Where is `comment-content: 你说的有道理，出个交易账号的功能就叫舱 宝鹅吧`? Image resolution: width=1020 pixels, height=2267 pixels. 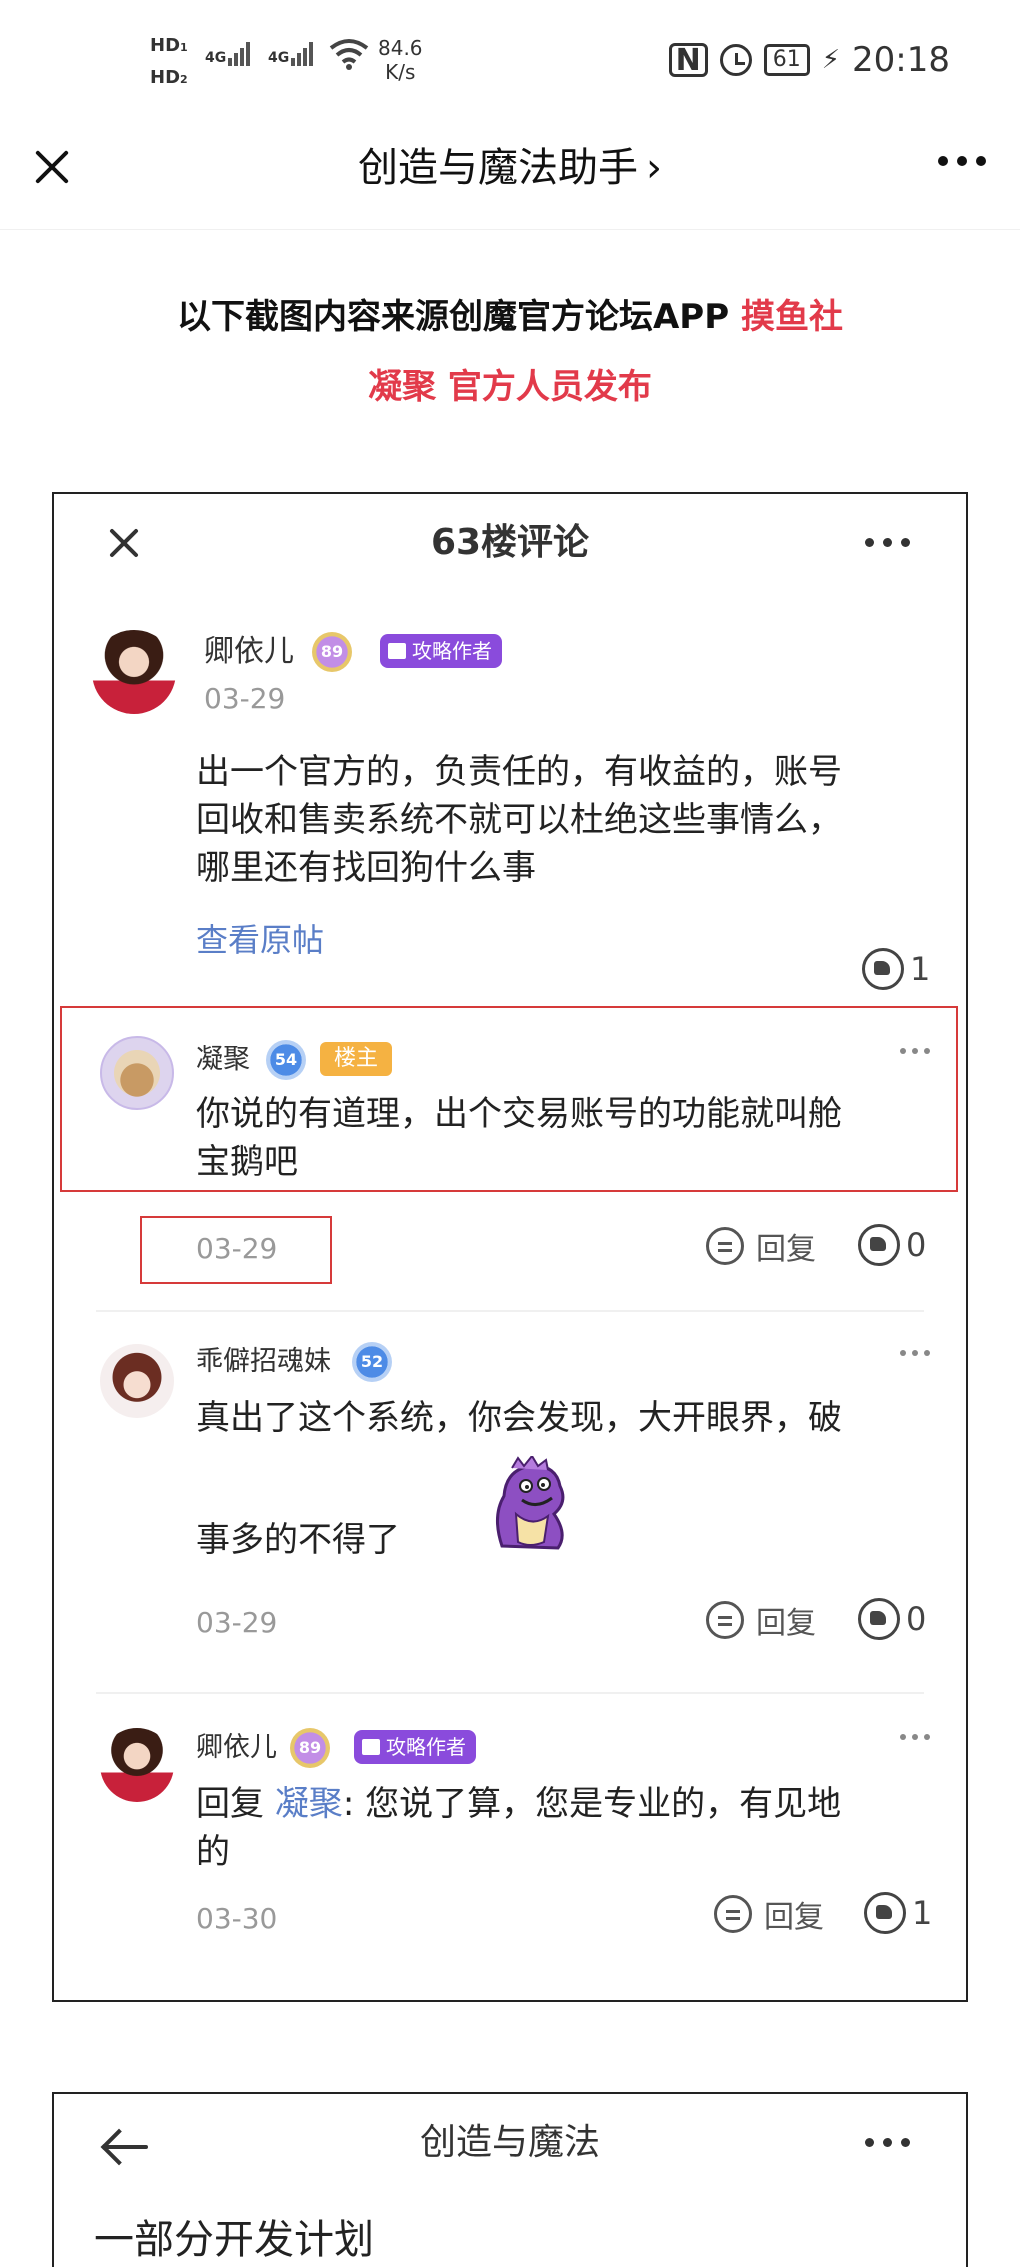 comment-content: 你说的有道理，出个交易账号的功能就叫舱 宝鹅吧 is located at coordinates (519, 1138).